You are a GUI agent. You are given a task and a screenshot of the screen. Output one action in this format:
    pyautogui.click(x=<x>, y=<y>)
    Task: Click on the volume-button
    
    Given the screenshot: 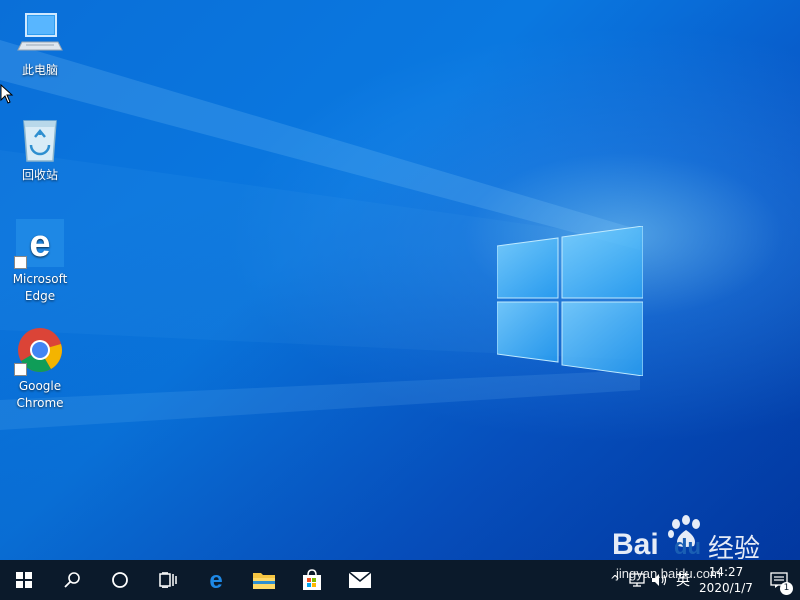 What is the action you would take?
    pyautogui.click(x=660, y=580)
    